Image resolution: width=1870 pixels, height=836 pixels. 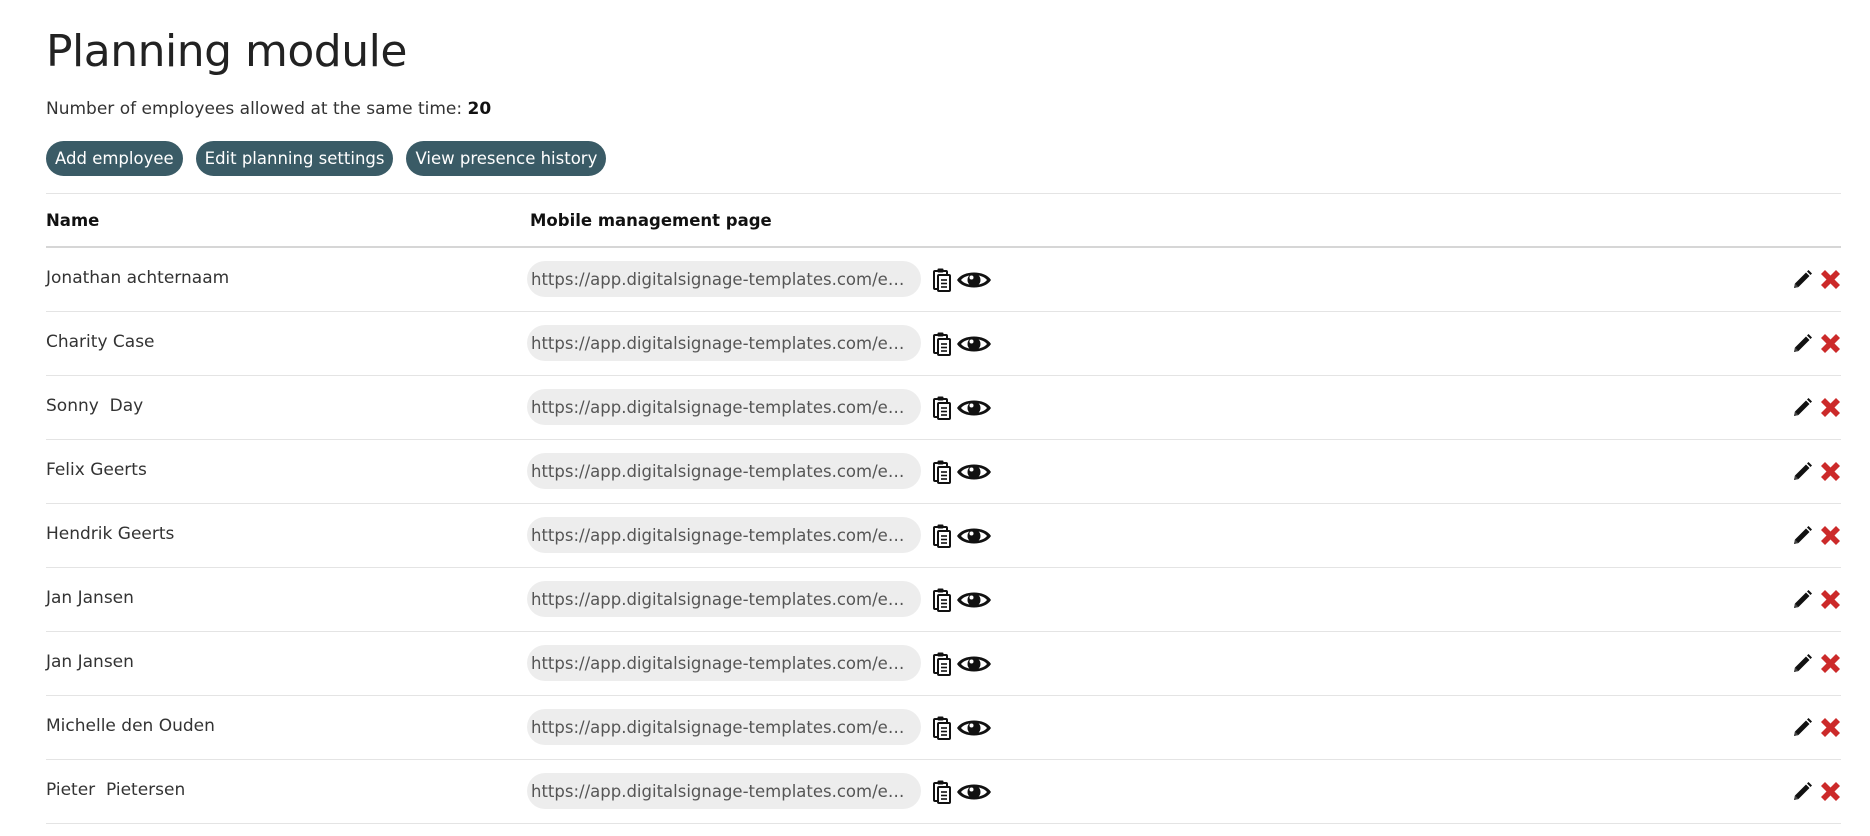 I want to click on page-title: Planning module, so click(x=226, y=51).